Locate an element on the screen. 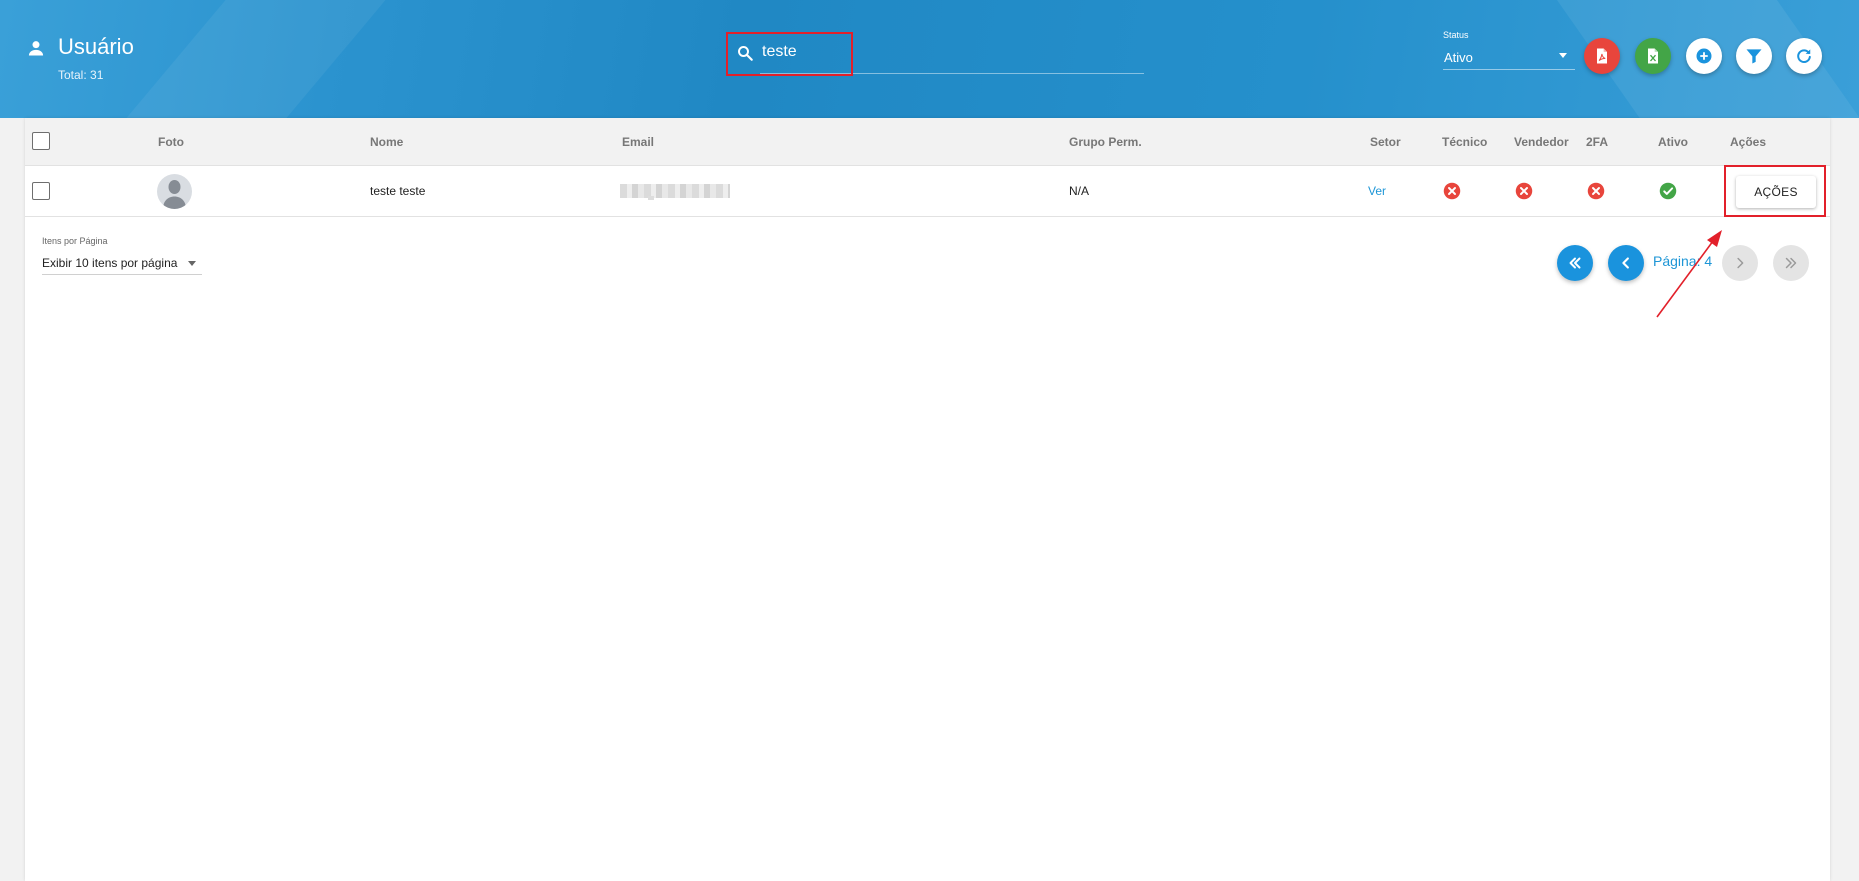 The width and height of the screenshot is (1859, 881). status-value: Ativo is located at coordinates (1458, 57).